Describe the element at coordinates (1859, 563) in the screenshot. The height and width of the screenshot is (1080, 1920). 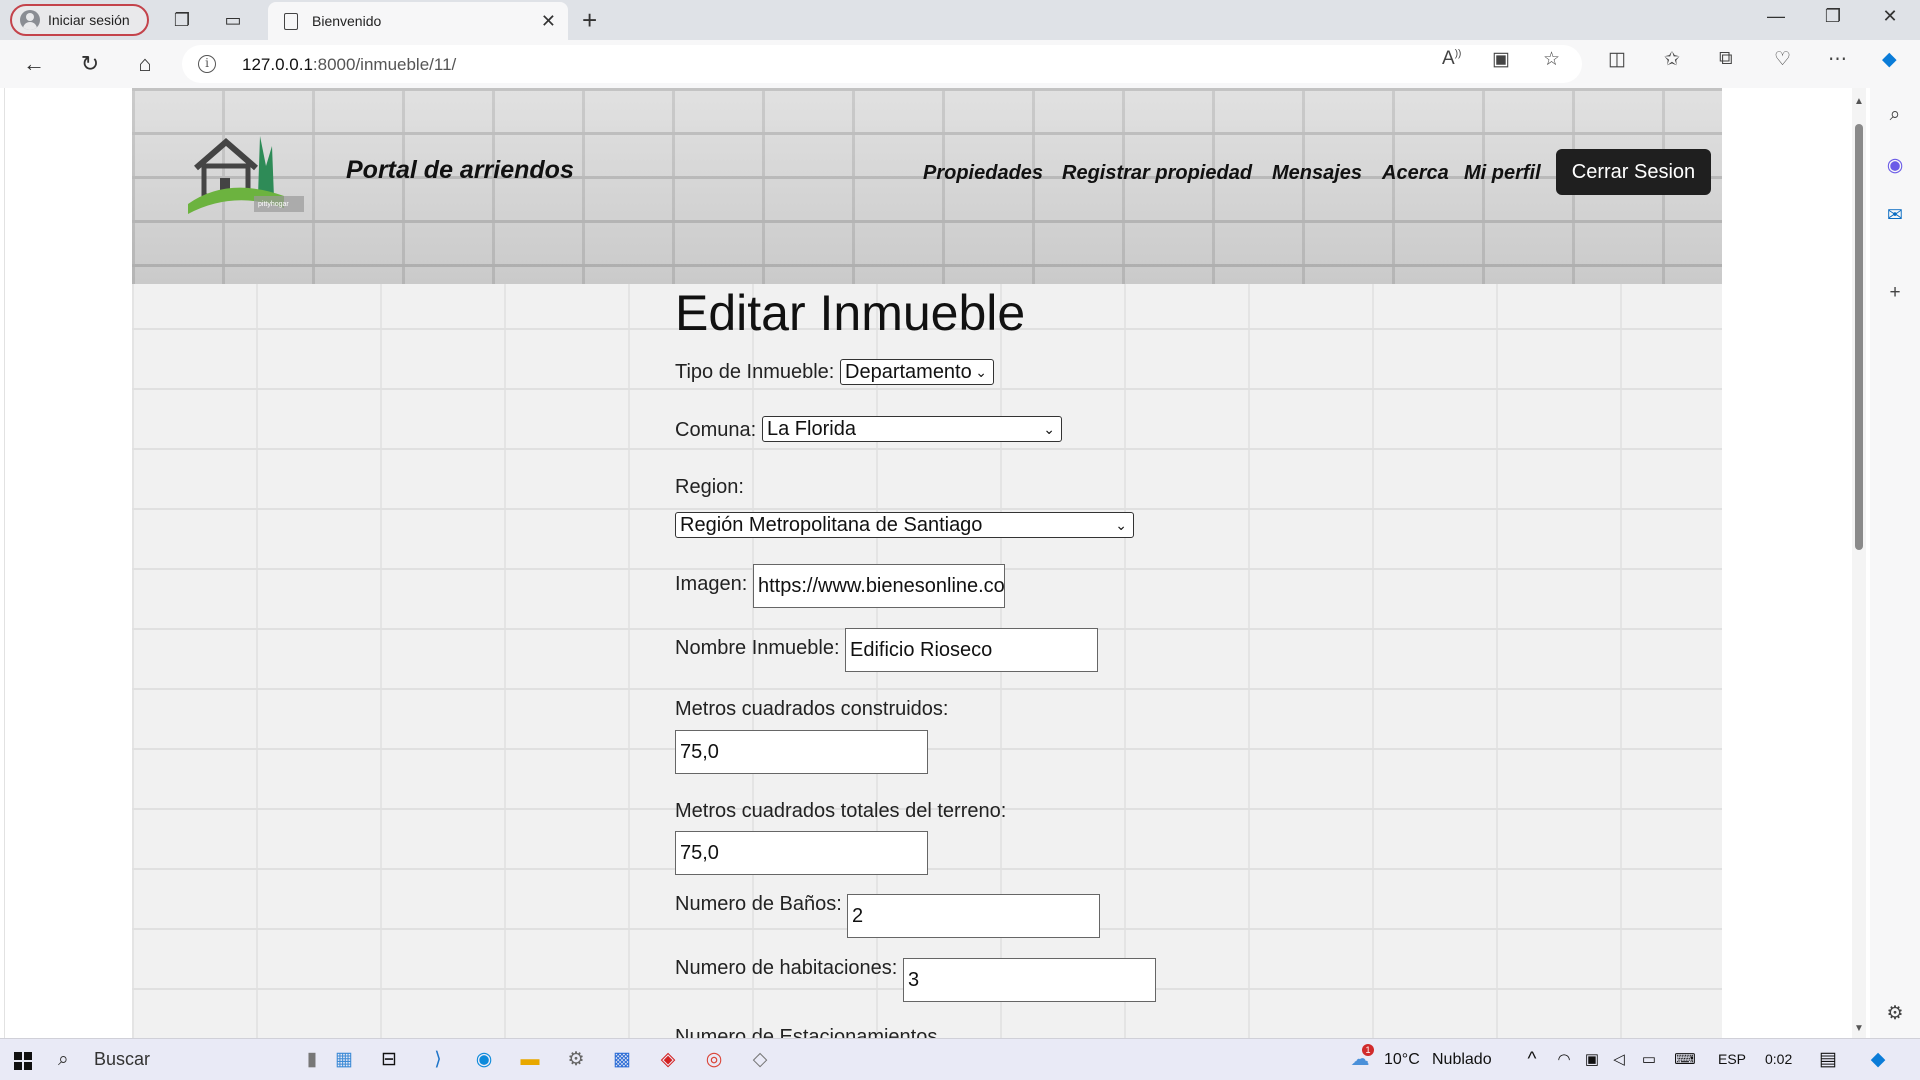
I see `page-scrollbar: ▲ ▼` at that location.